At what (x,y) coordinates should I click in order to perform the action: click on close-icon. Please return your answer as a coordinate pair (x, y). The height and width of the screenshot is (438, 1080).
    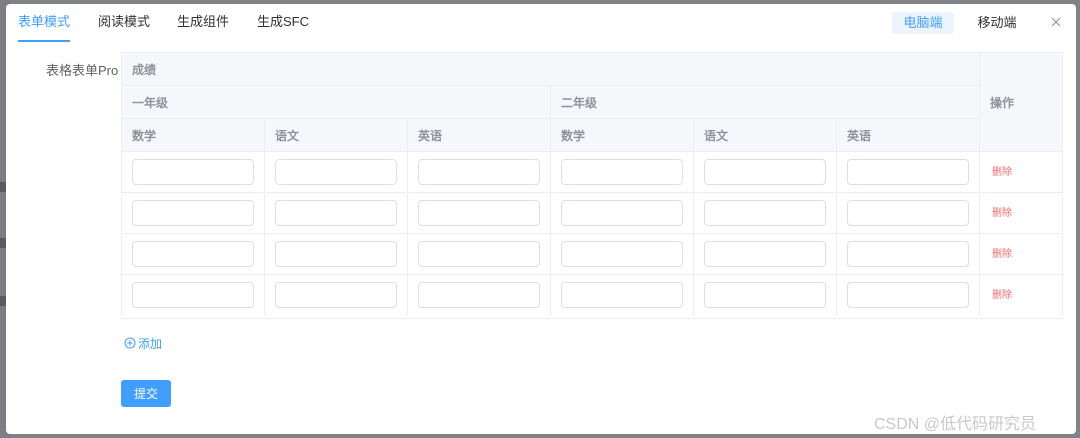
    Looking at the image, I should click on (1056, 22).